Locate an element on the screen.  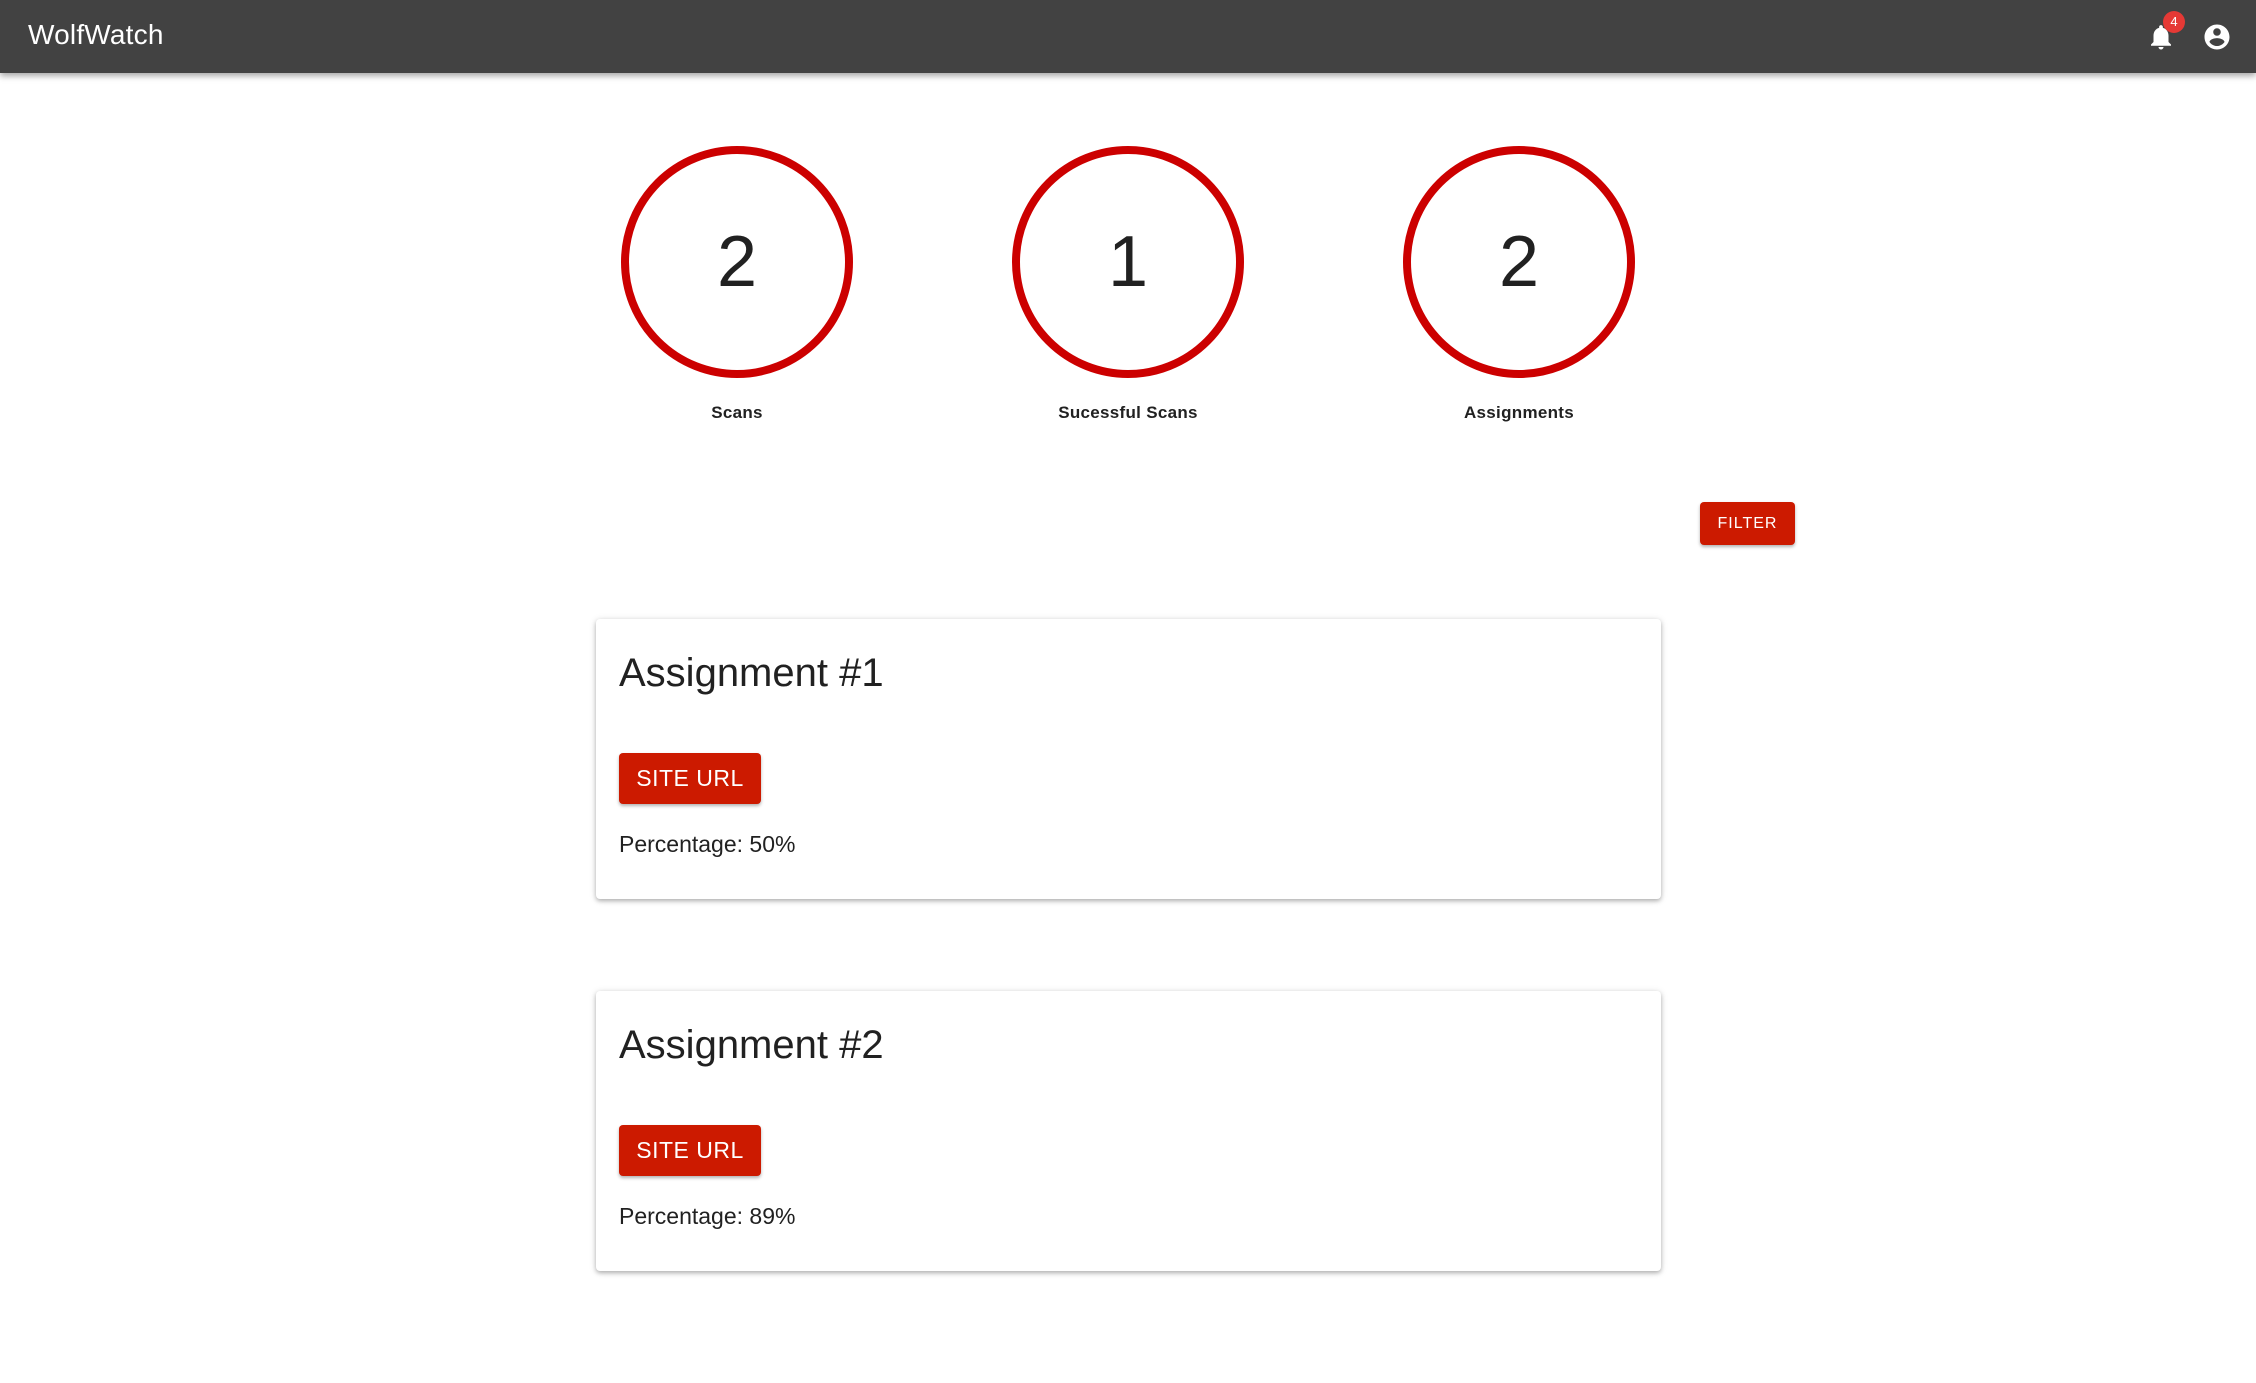
stat-ring: 1 is located at coordinates (1128, 262).